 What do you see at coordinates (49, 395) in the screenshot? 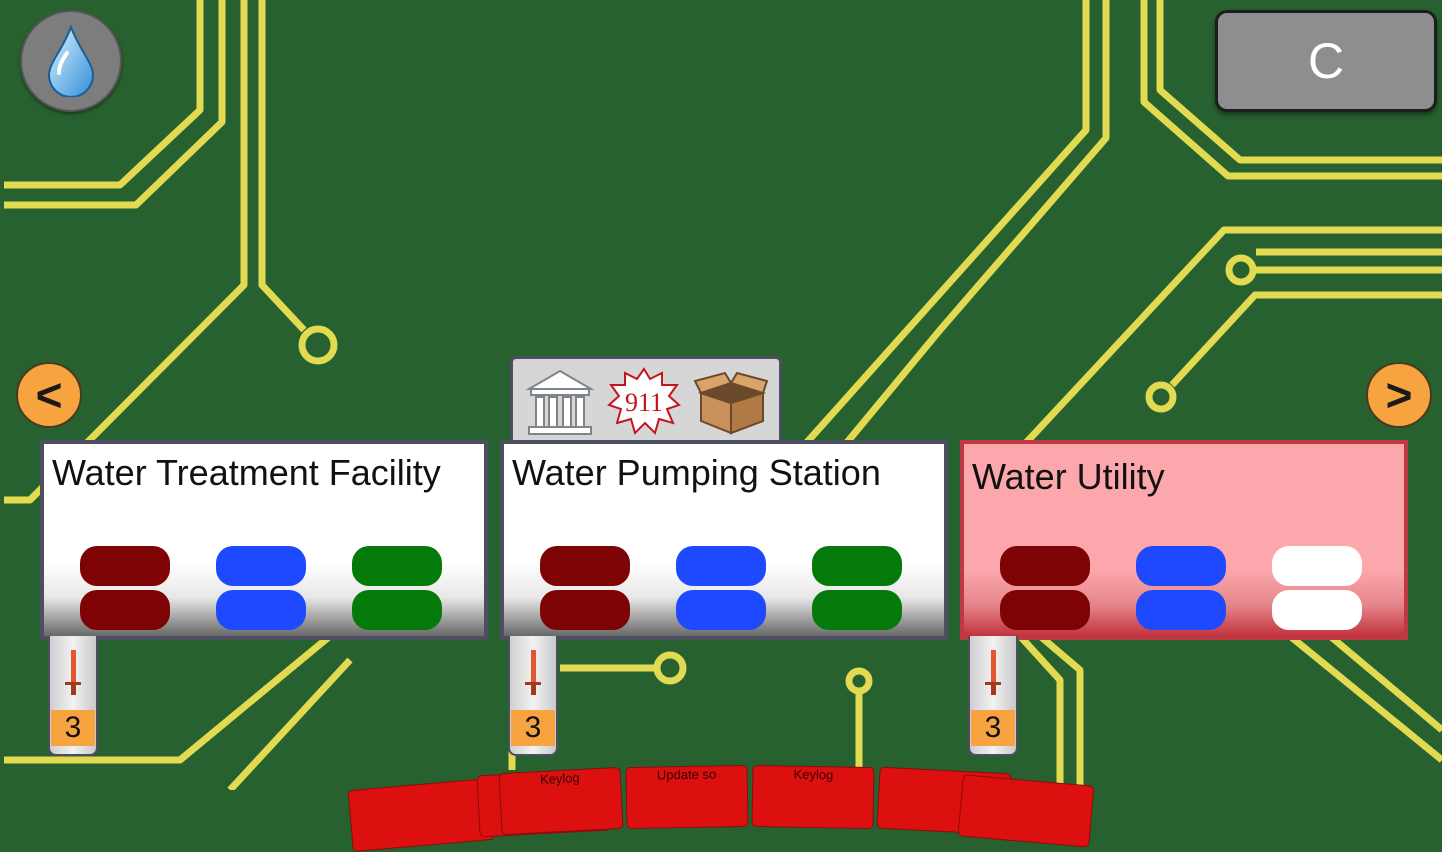
I see `previous-arrow-button: <` at bounding box center [49, 395].